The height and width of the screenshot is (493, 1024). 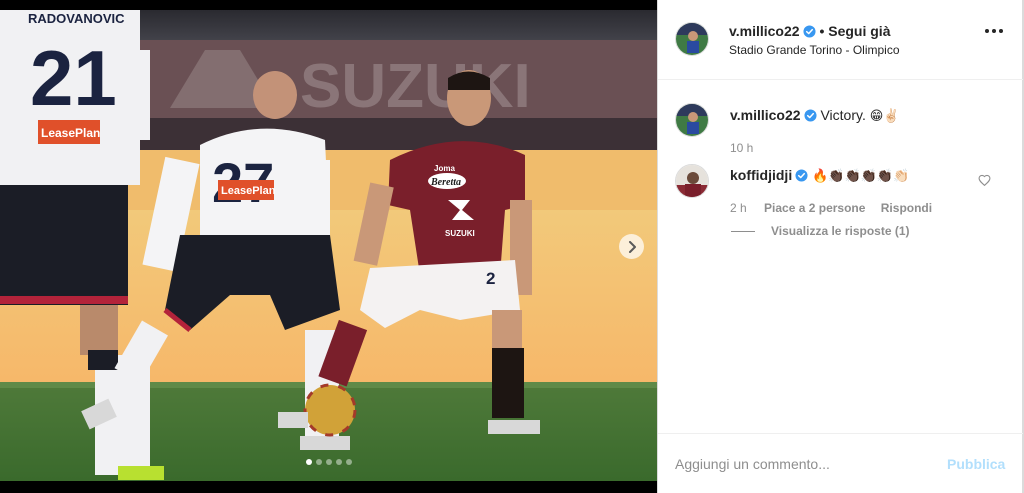 What do you see at coordinates (692, 39) in the screenshot?
I see `author-avatar` at bounding box center [692, 39].